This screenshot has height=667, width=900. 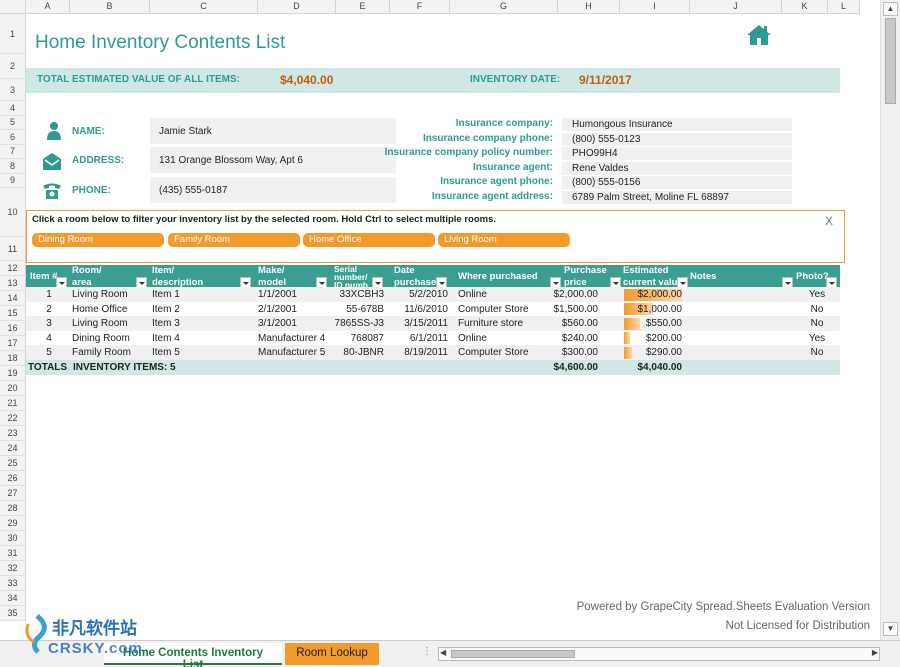 What do you see at coordinates (562, 352) in the screenshot?
I see `cell-price: $300.00` at bounding box center [562, 352].